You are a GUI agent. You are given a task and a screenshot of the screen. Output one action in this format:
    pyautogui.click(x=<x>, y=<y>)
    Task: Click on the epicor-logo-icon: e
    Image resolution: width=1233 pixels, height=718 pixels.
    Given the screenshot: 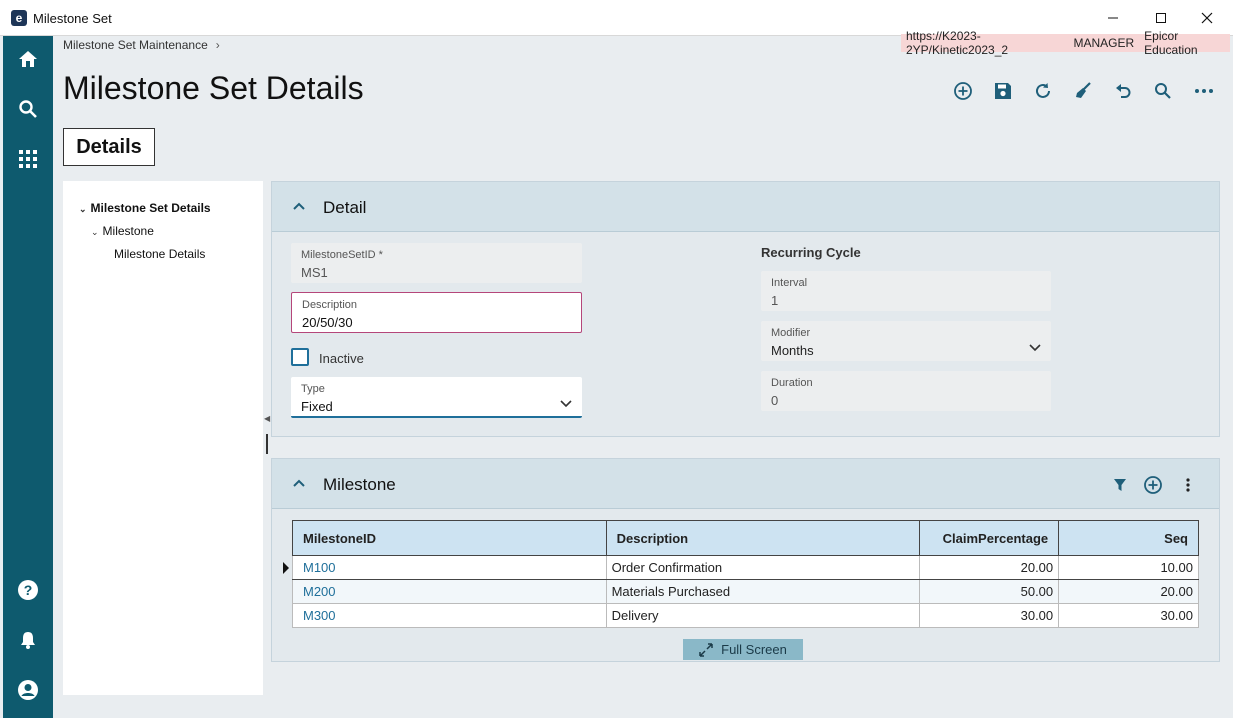 What is the action you would take?
    pyautogui.click(x=19, y=18)
    